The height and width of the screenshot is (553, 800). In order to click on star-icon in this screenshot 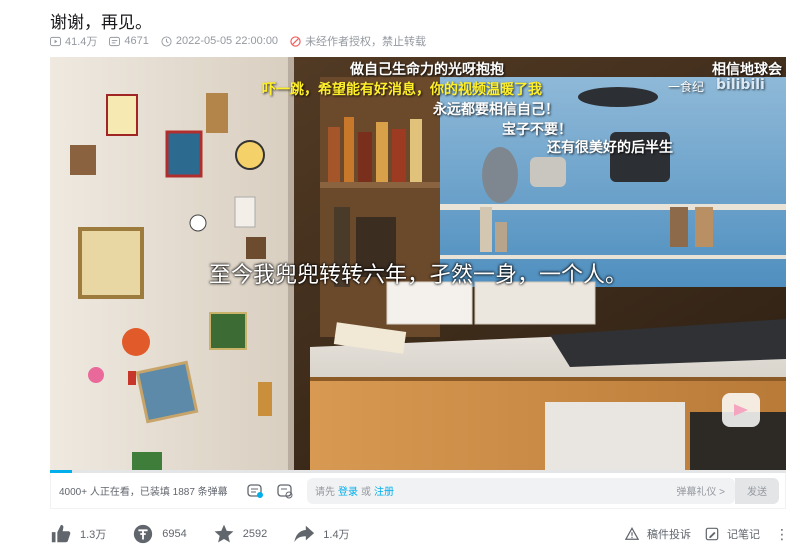, I will do `click(224, 533)`.